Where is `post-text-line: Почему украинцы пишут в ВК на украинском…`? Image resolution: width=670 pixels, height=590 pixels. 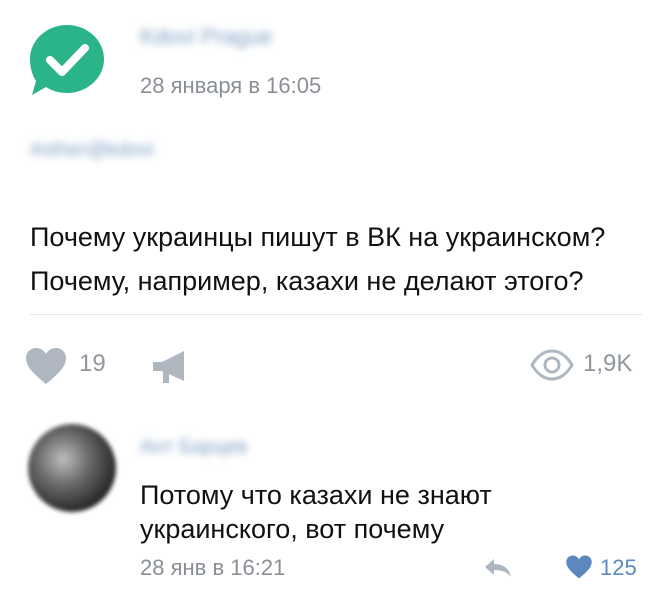
post-text-line: Почему украинцы пишут в ВК на украинском… is located at coordinates (318, 237).